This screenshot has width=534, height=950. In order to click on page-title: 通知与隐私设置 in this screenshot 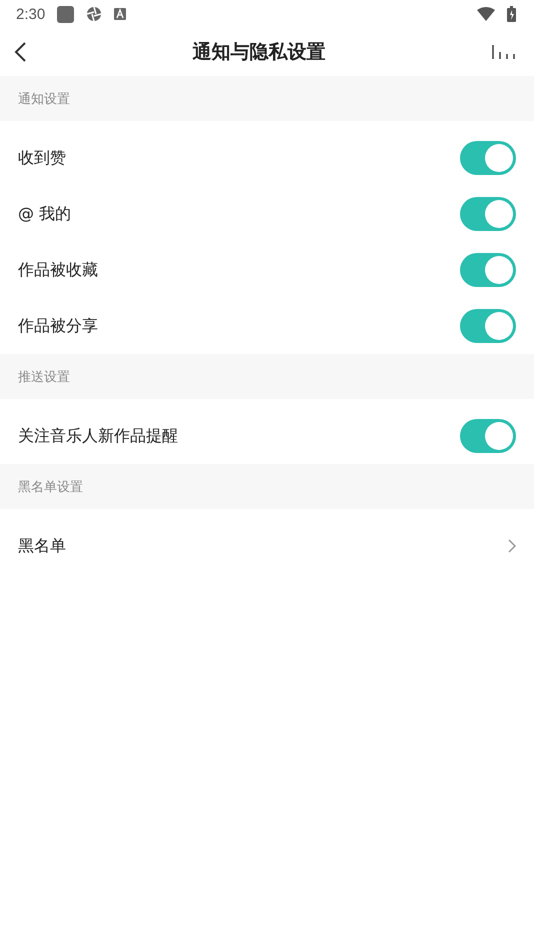, I will do `click(259, 52)`.